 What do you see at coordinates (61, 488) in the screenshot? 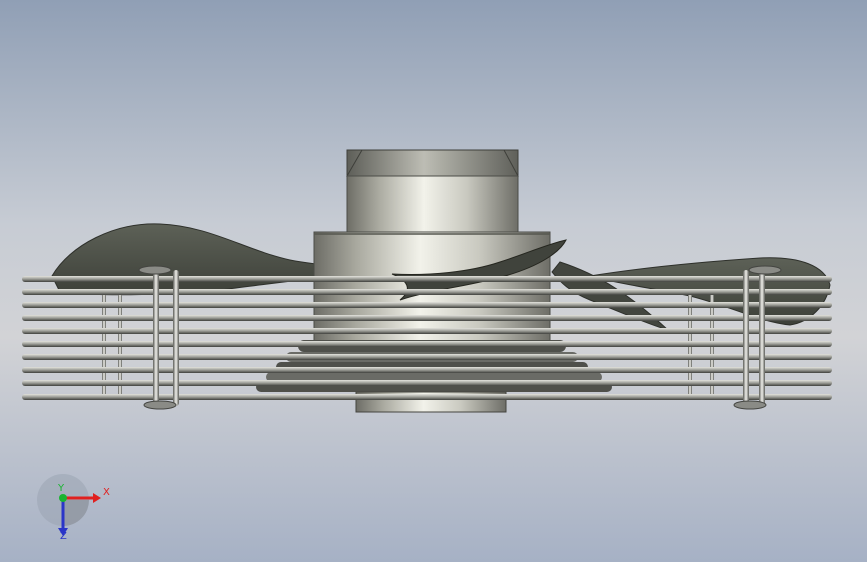
I see `triad-y-label: Y` at bounding box center [61, 488].